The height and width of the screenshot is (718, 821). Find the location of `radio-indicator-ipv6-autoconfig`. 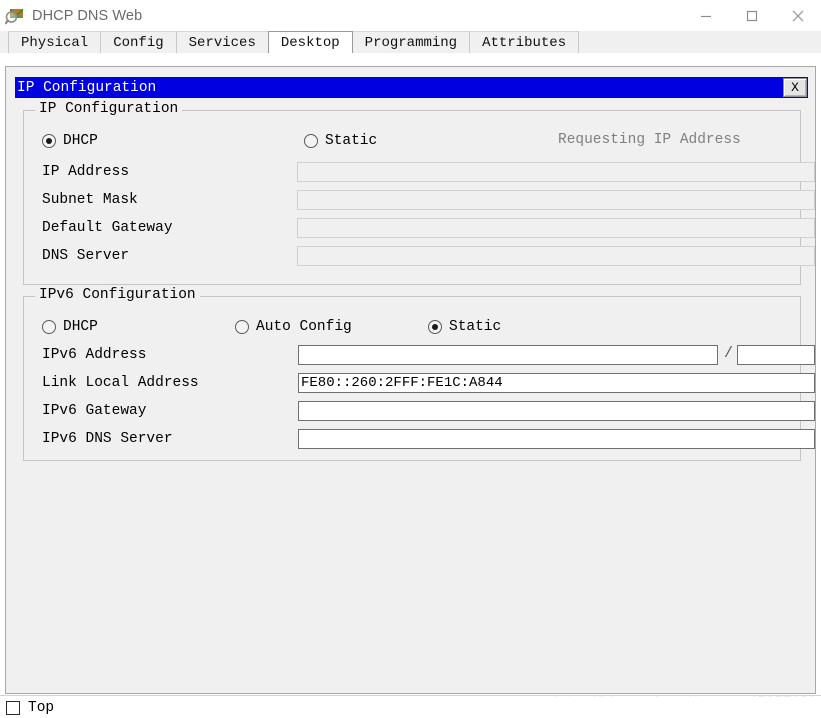

radio-indicator-ipv6-autoconfig is located at coordinates (242, 327).